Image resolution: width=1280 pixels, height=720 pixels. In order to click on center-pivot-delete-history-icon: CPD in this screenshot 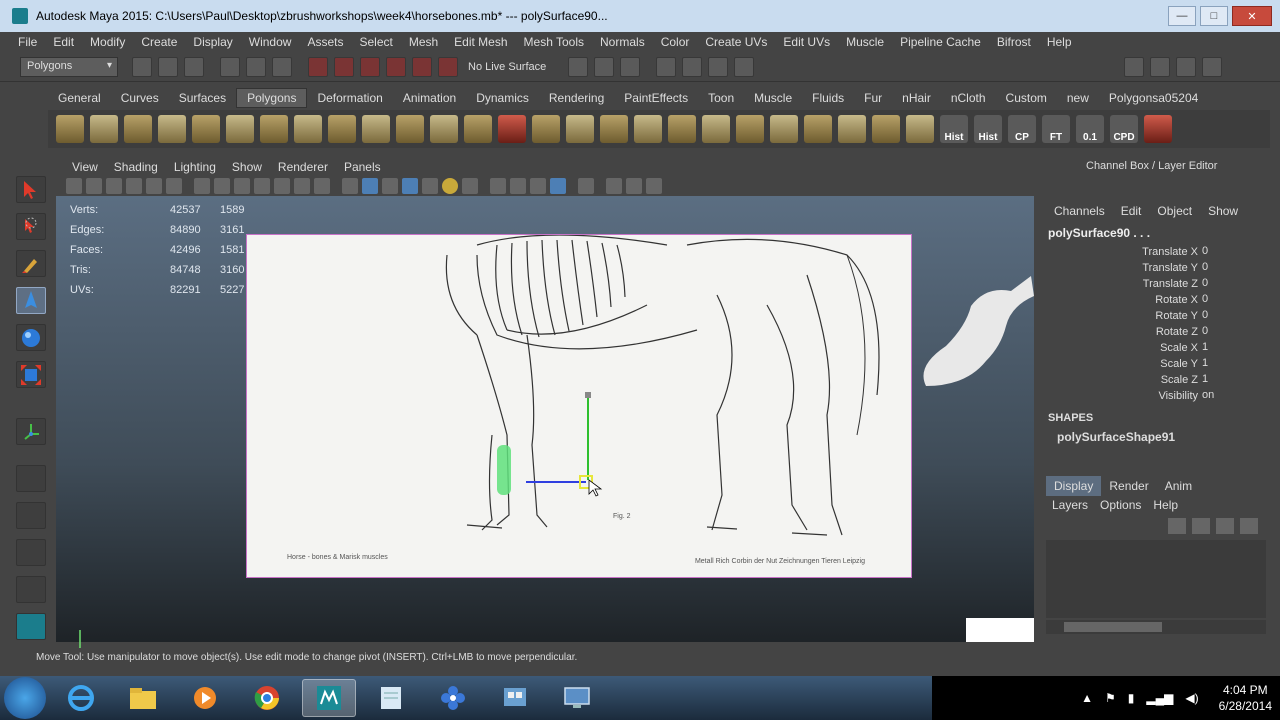, I will do `click(1124, 129)`.